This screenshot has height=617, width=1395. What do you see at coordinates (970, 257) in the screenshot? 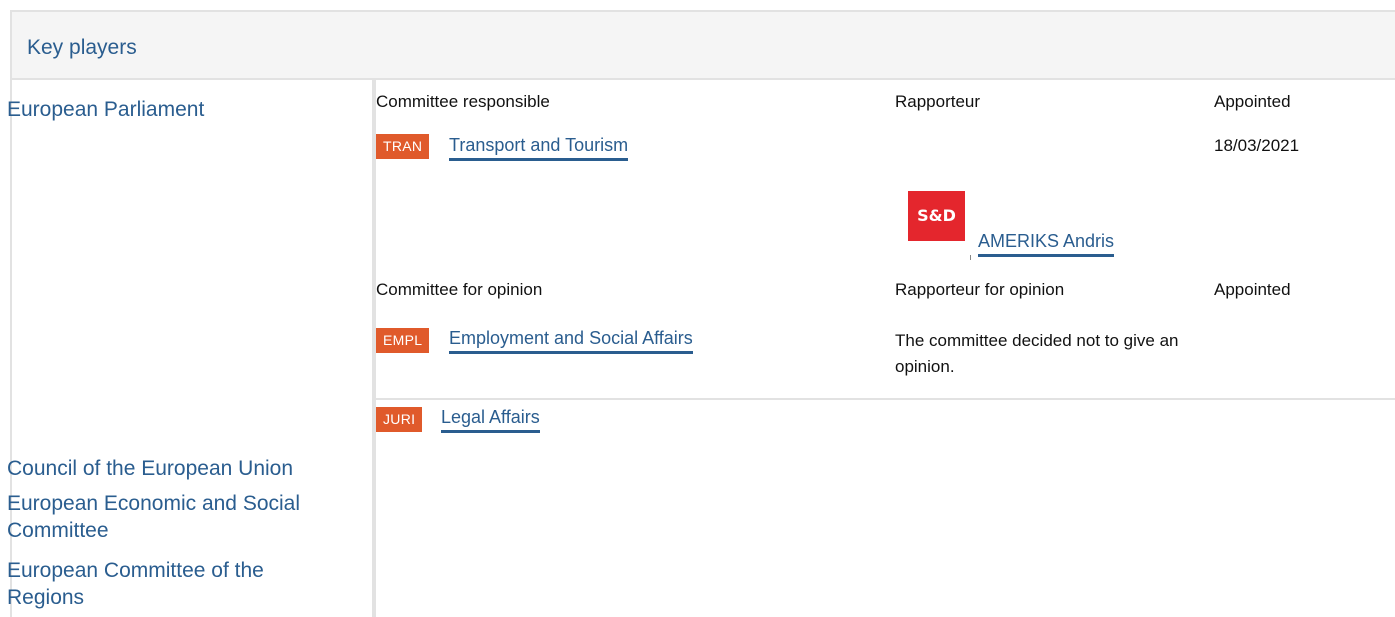
I see `logo-tick` at bounding box center [970, 257].